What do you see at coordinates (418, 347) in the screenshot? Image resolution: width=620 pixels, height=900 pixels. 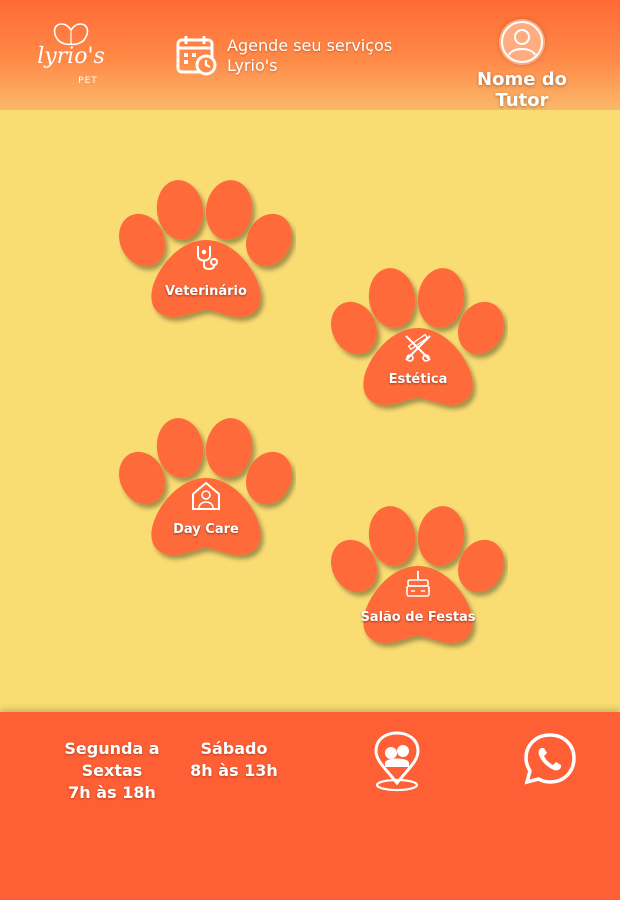 I see `scissors-comb-icon` at bounding box center [418, 347].